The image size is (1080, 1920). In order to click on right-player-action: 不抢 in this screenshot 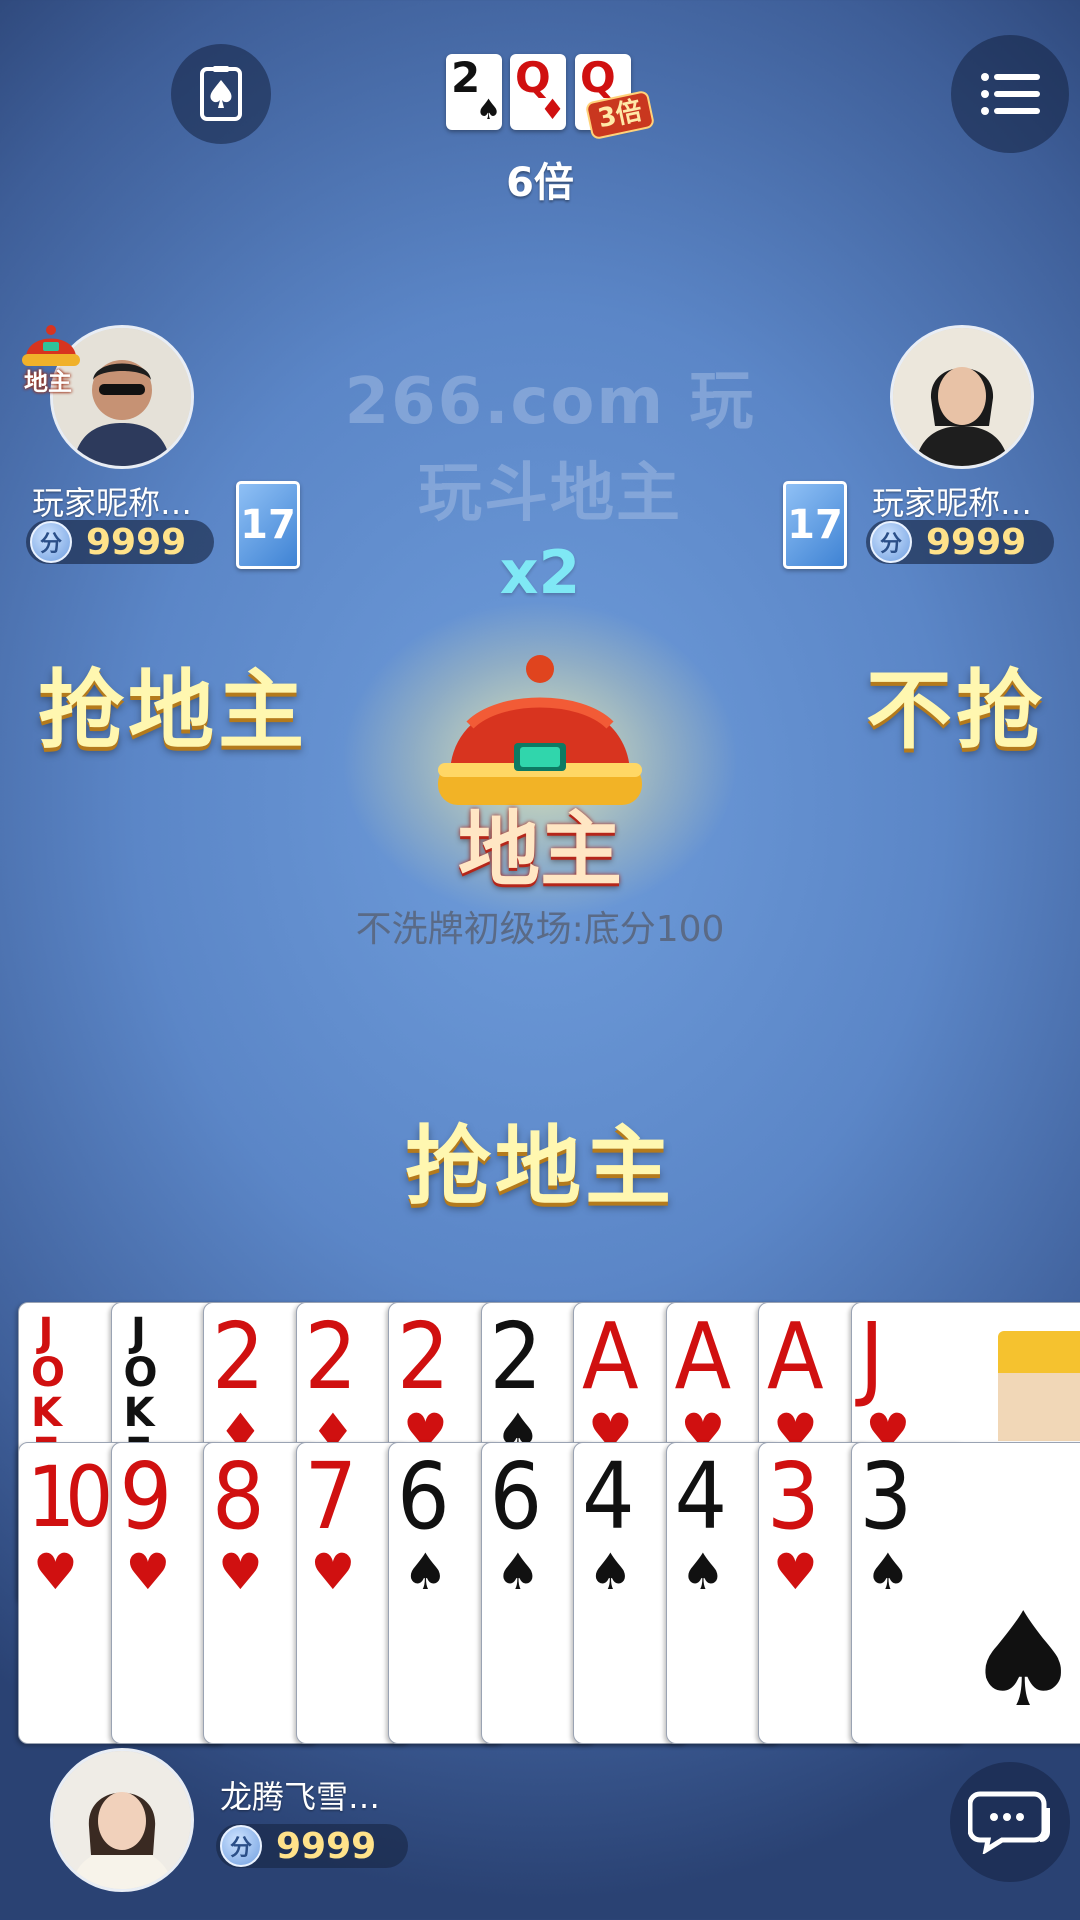, I will do `click(956, 711)`.